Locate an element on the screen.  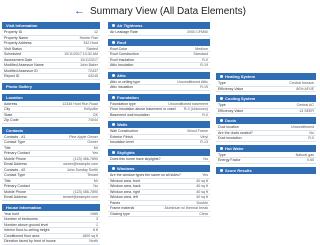
section-header-attic: Attic is located at coordinates (159, 75).